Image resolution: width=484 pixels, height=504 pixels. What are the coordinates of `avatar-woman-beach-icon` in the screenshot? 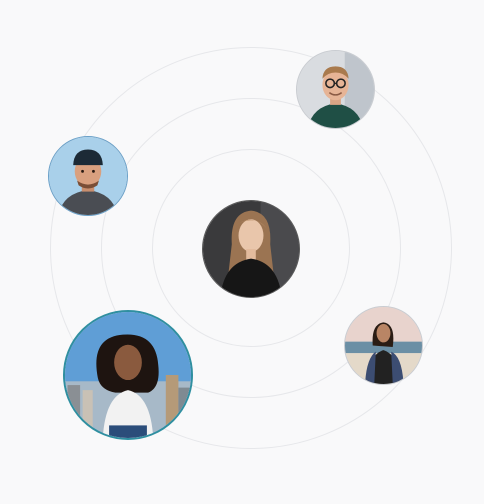 It's located at (383, 345).